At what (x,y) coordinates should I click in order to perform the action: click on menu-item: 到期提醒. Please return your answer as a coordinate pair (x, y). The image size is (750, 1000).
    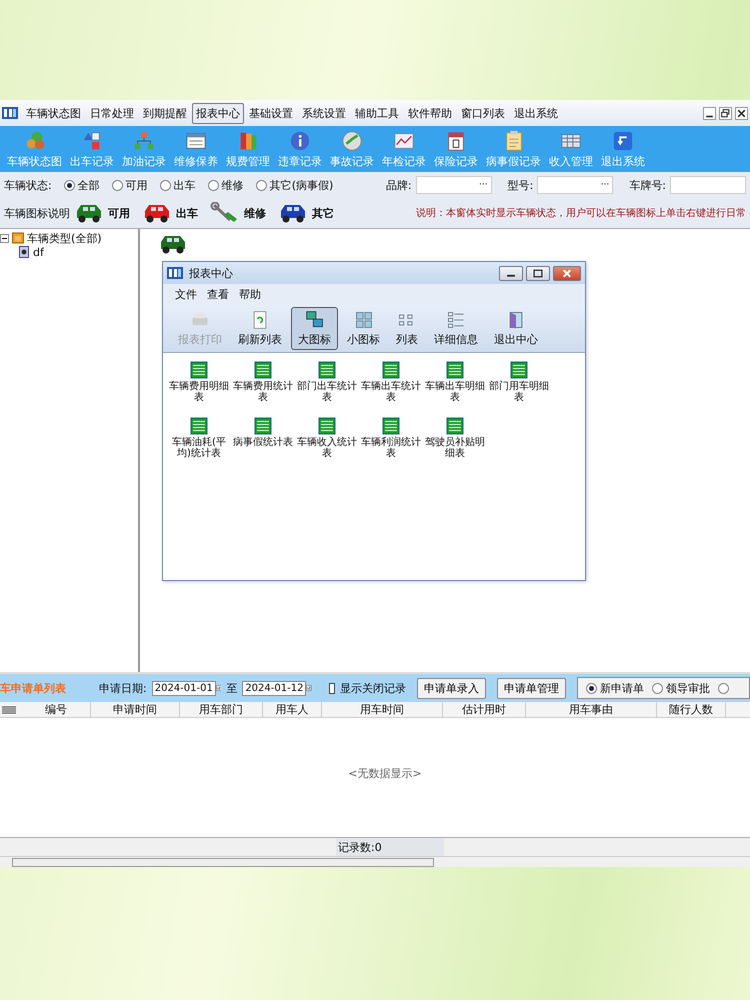
    Looking at the image, I should click on (165, 113).